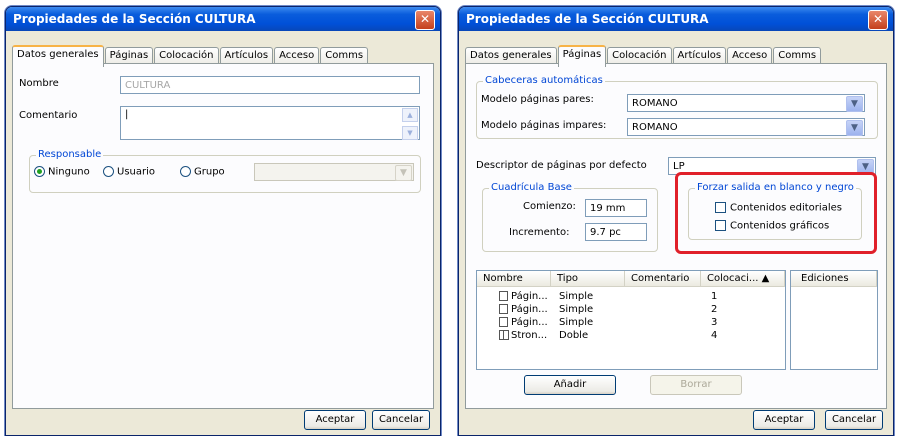 This screenshot has width=897, height=436. I want to click on editions-list: Ediciones, so click(834, 320).